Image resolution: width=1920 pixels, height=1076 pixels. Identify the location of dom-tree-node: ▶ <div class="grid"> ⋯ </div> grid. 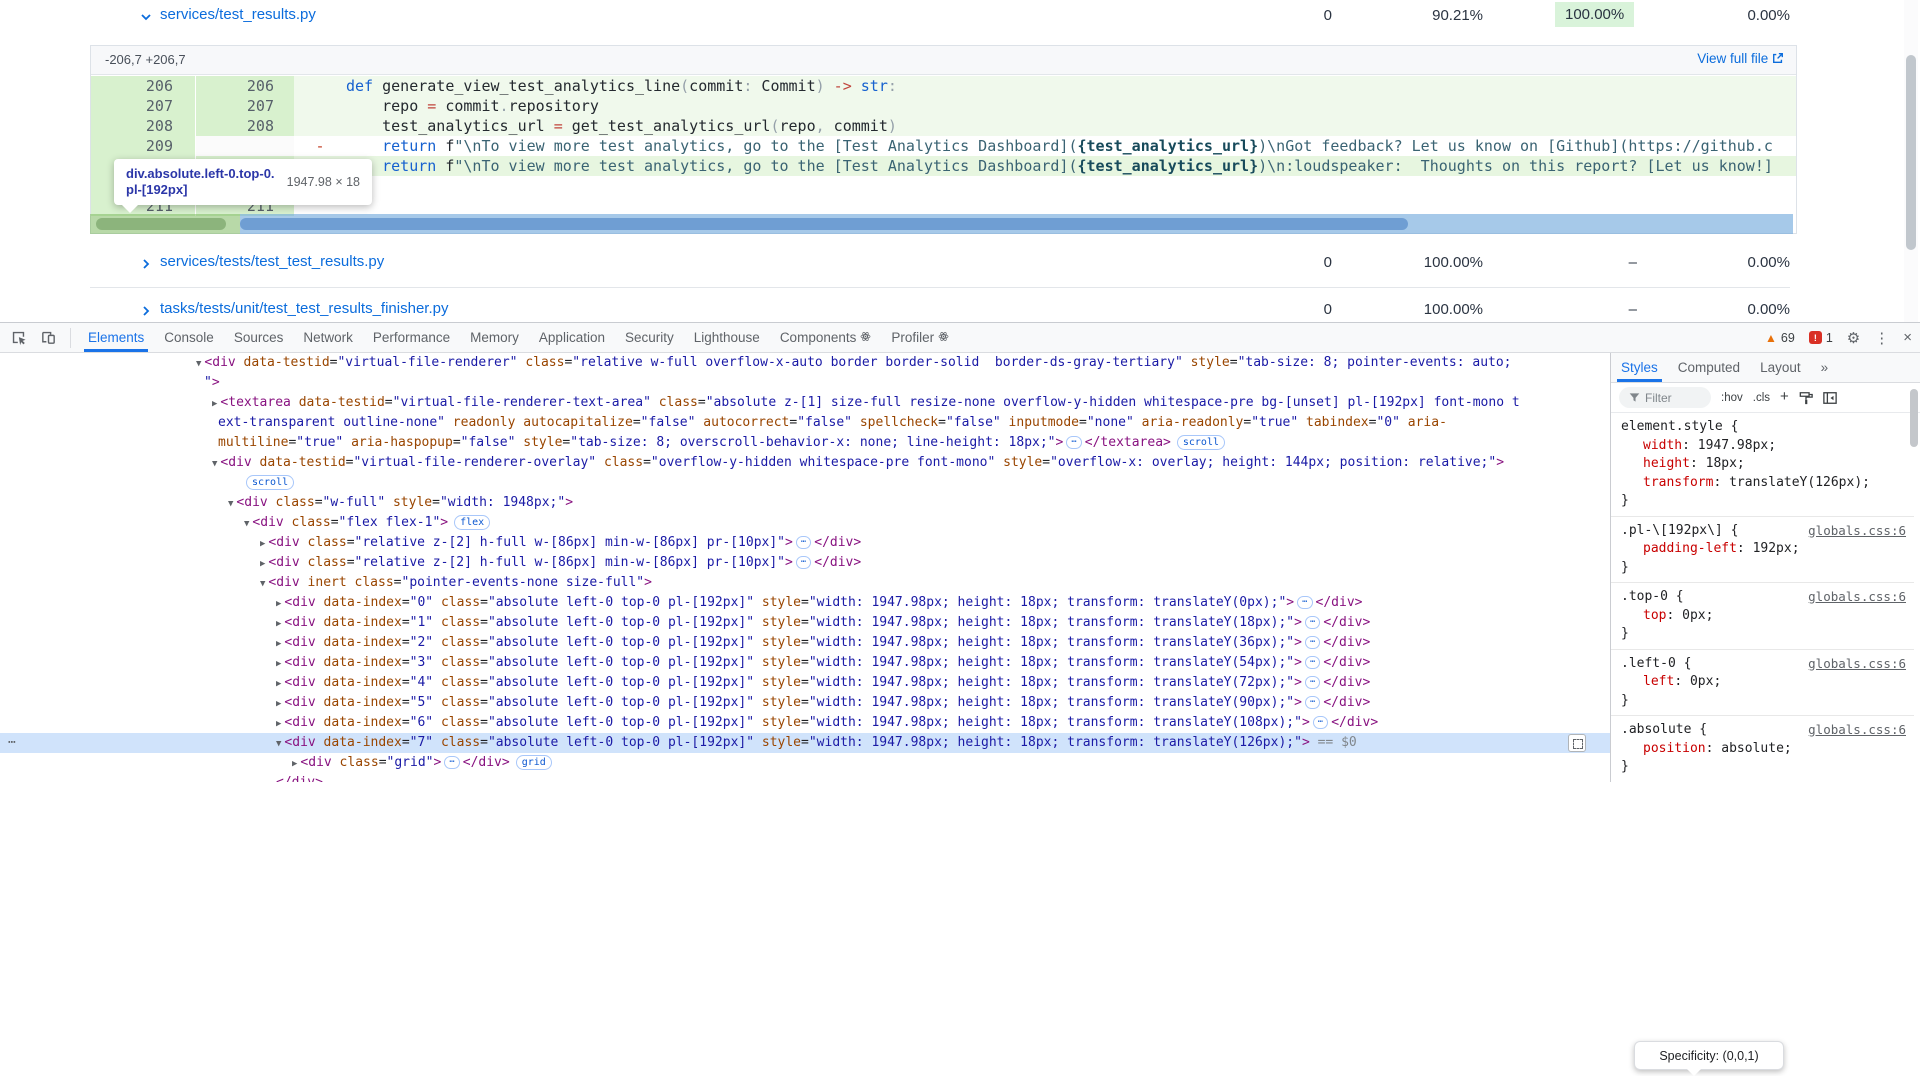
(805, 763).